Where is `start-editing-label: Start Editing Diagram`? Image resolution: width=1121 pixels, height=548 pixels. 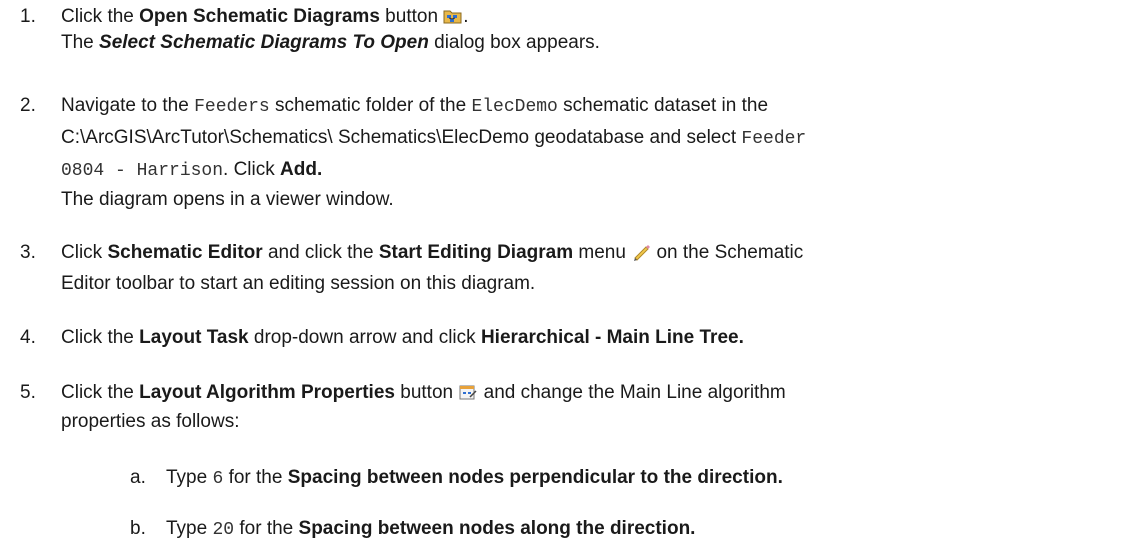 start-editing-label: Start Editing Diagram is located at coordinates (476, 252).